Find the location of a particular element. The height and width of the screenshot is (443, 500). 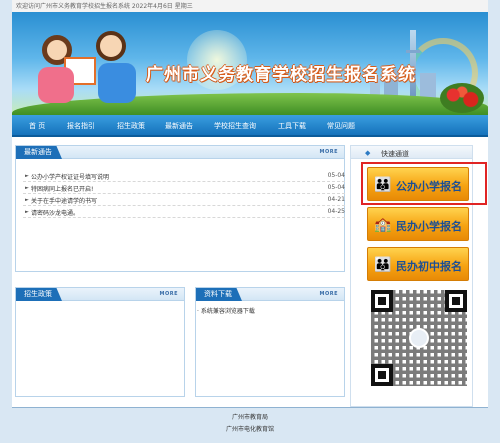

downloads-more-link: MORE is located at coordinates (329, 294).